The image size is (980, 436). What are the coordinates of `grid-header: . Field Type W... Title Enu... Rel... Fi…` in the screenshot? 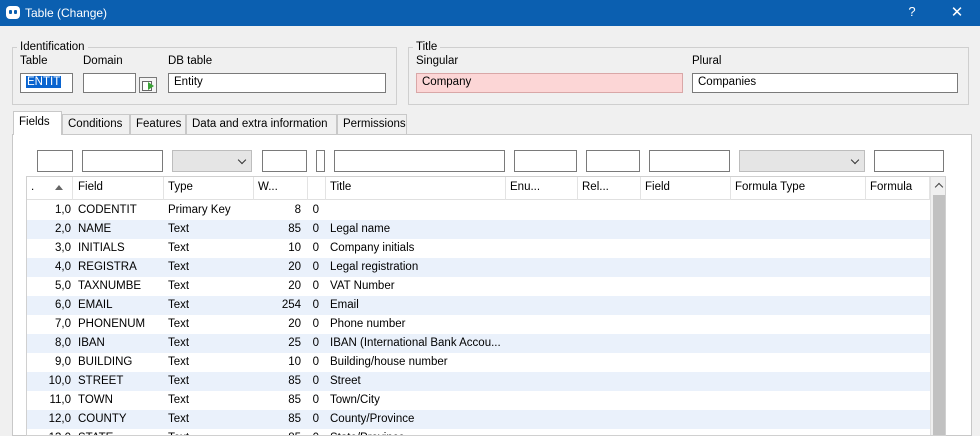 It's located at (478, 188).